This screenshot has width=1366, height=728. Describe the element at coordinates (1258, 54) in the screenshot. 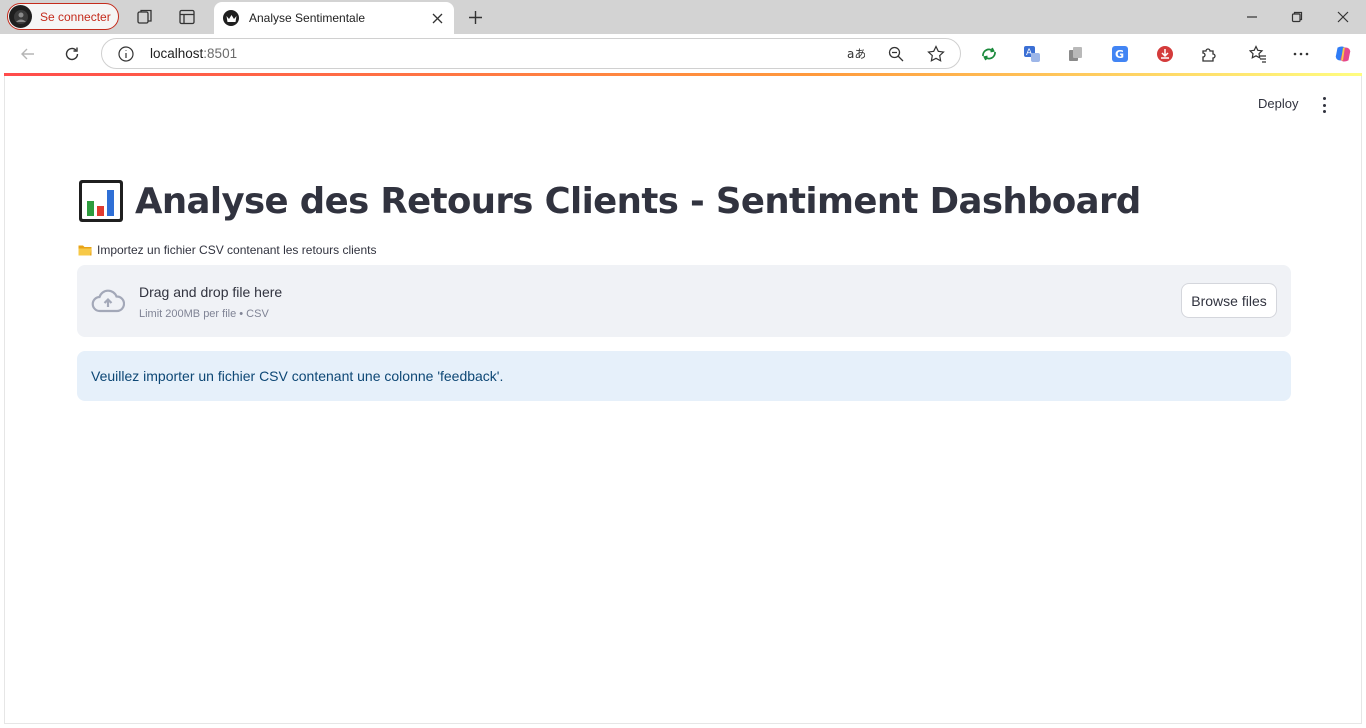

I see `favorites-icon` at that location.